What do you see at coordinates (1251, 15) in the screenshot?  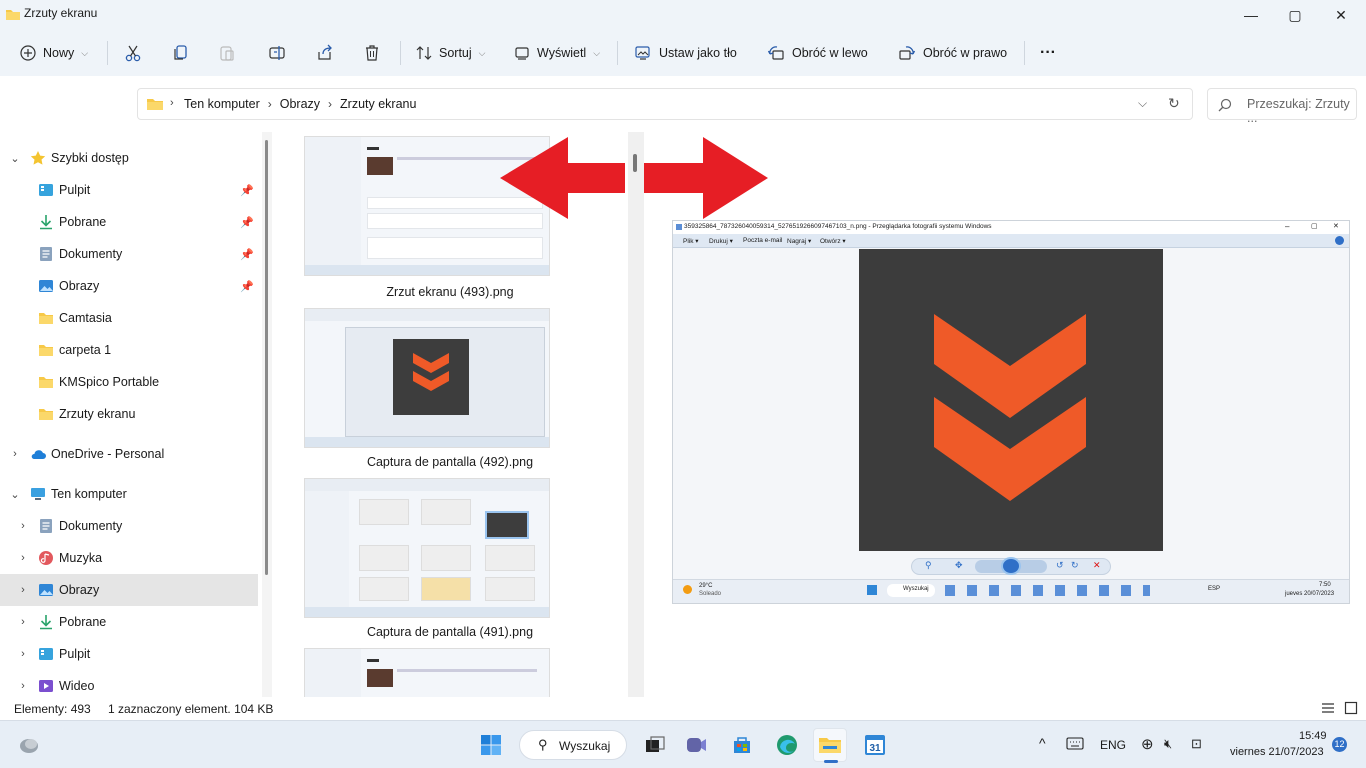 I see `minimize-button: —` at bounding box center [1251, 15].